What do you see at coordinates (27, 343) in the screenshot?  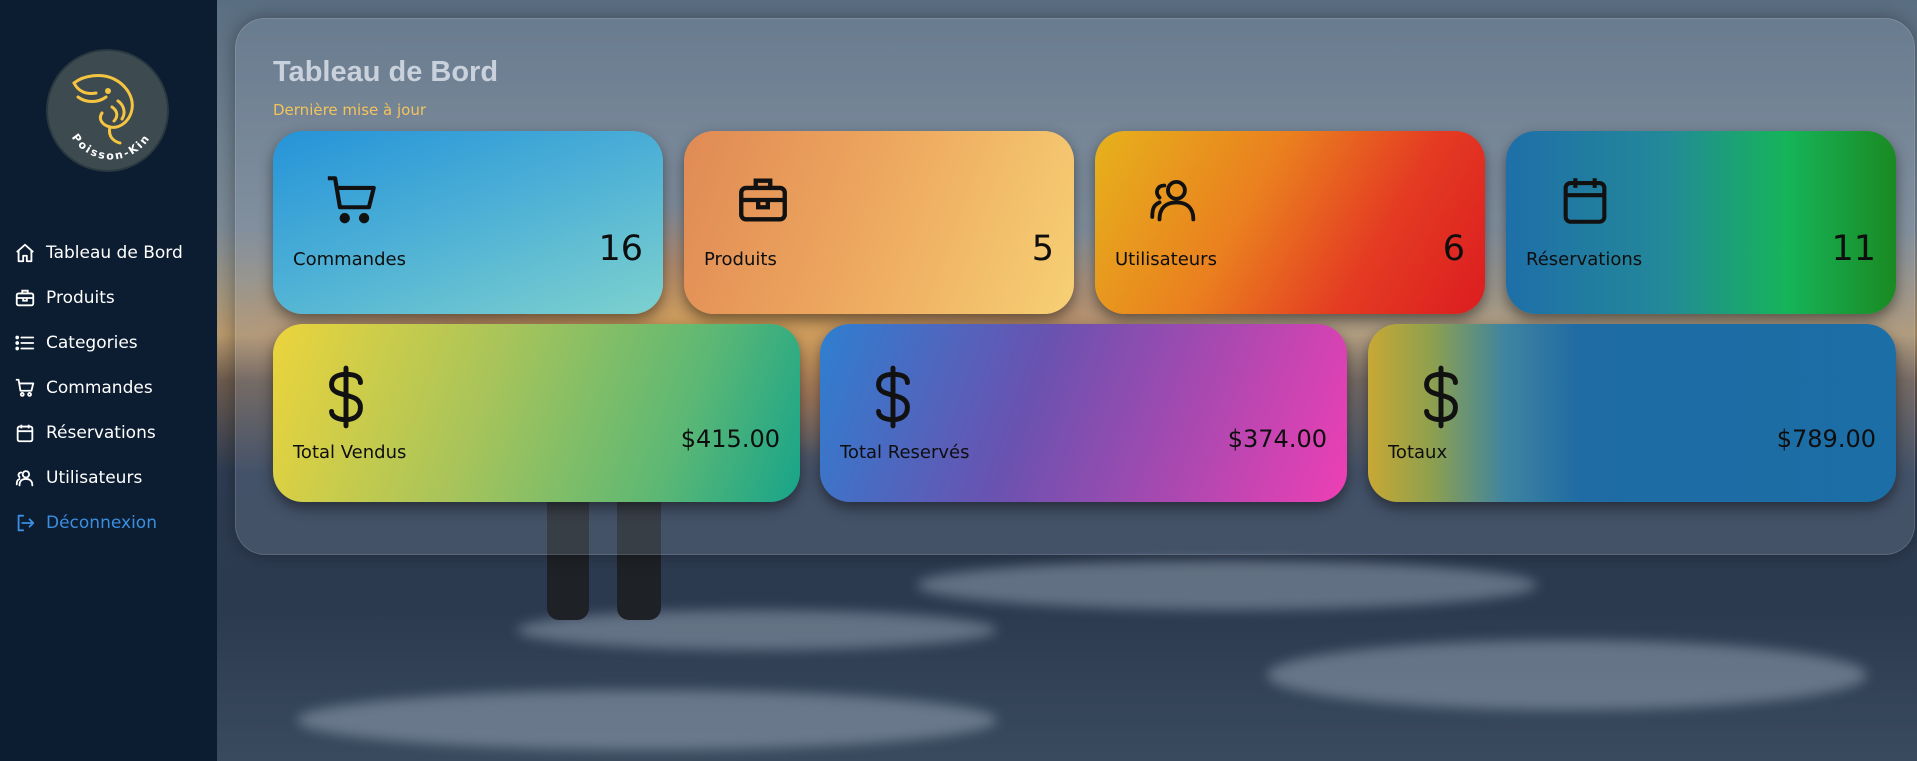 I see `list-icon` at bounding box center [27, 343].